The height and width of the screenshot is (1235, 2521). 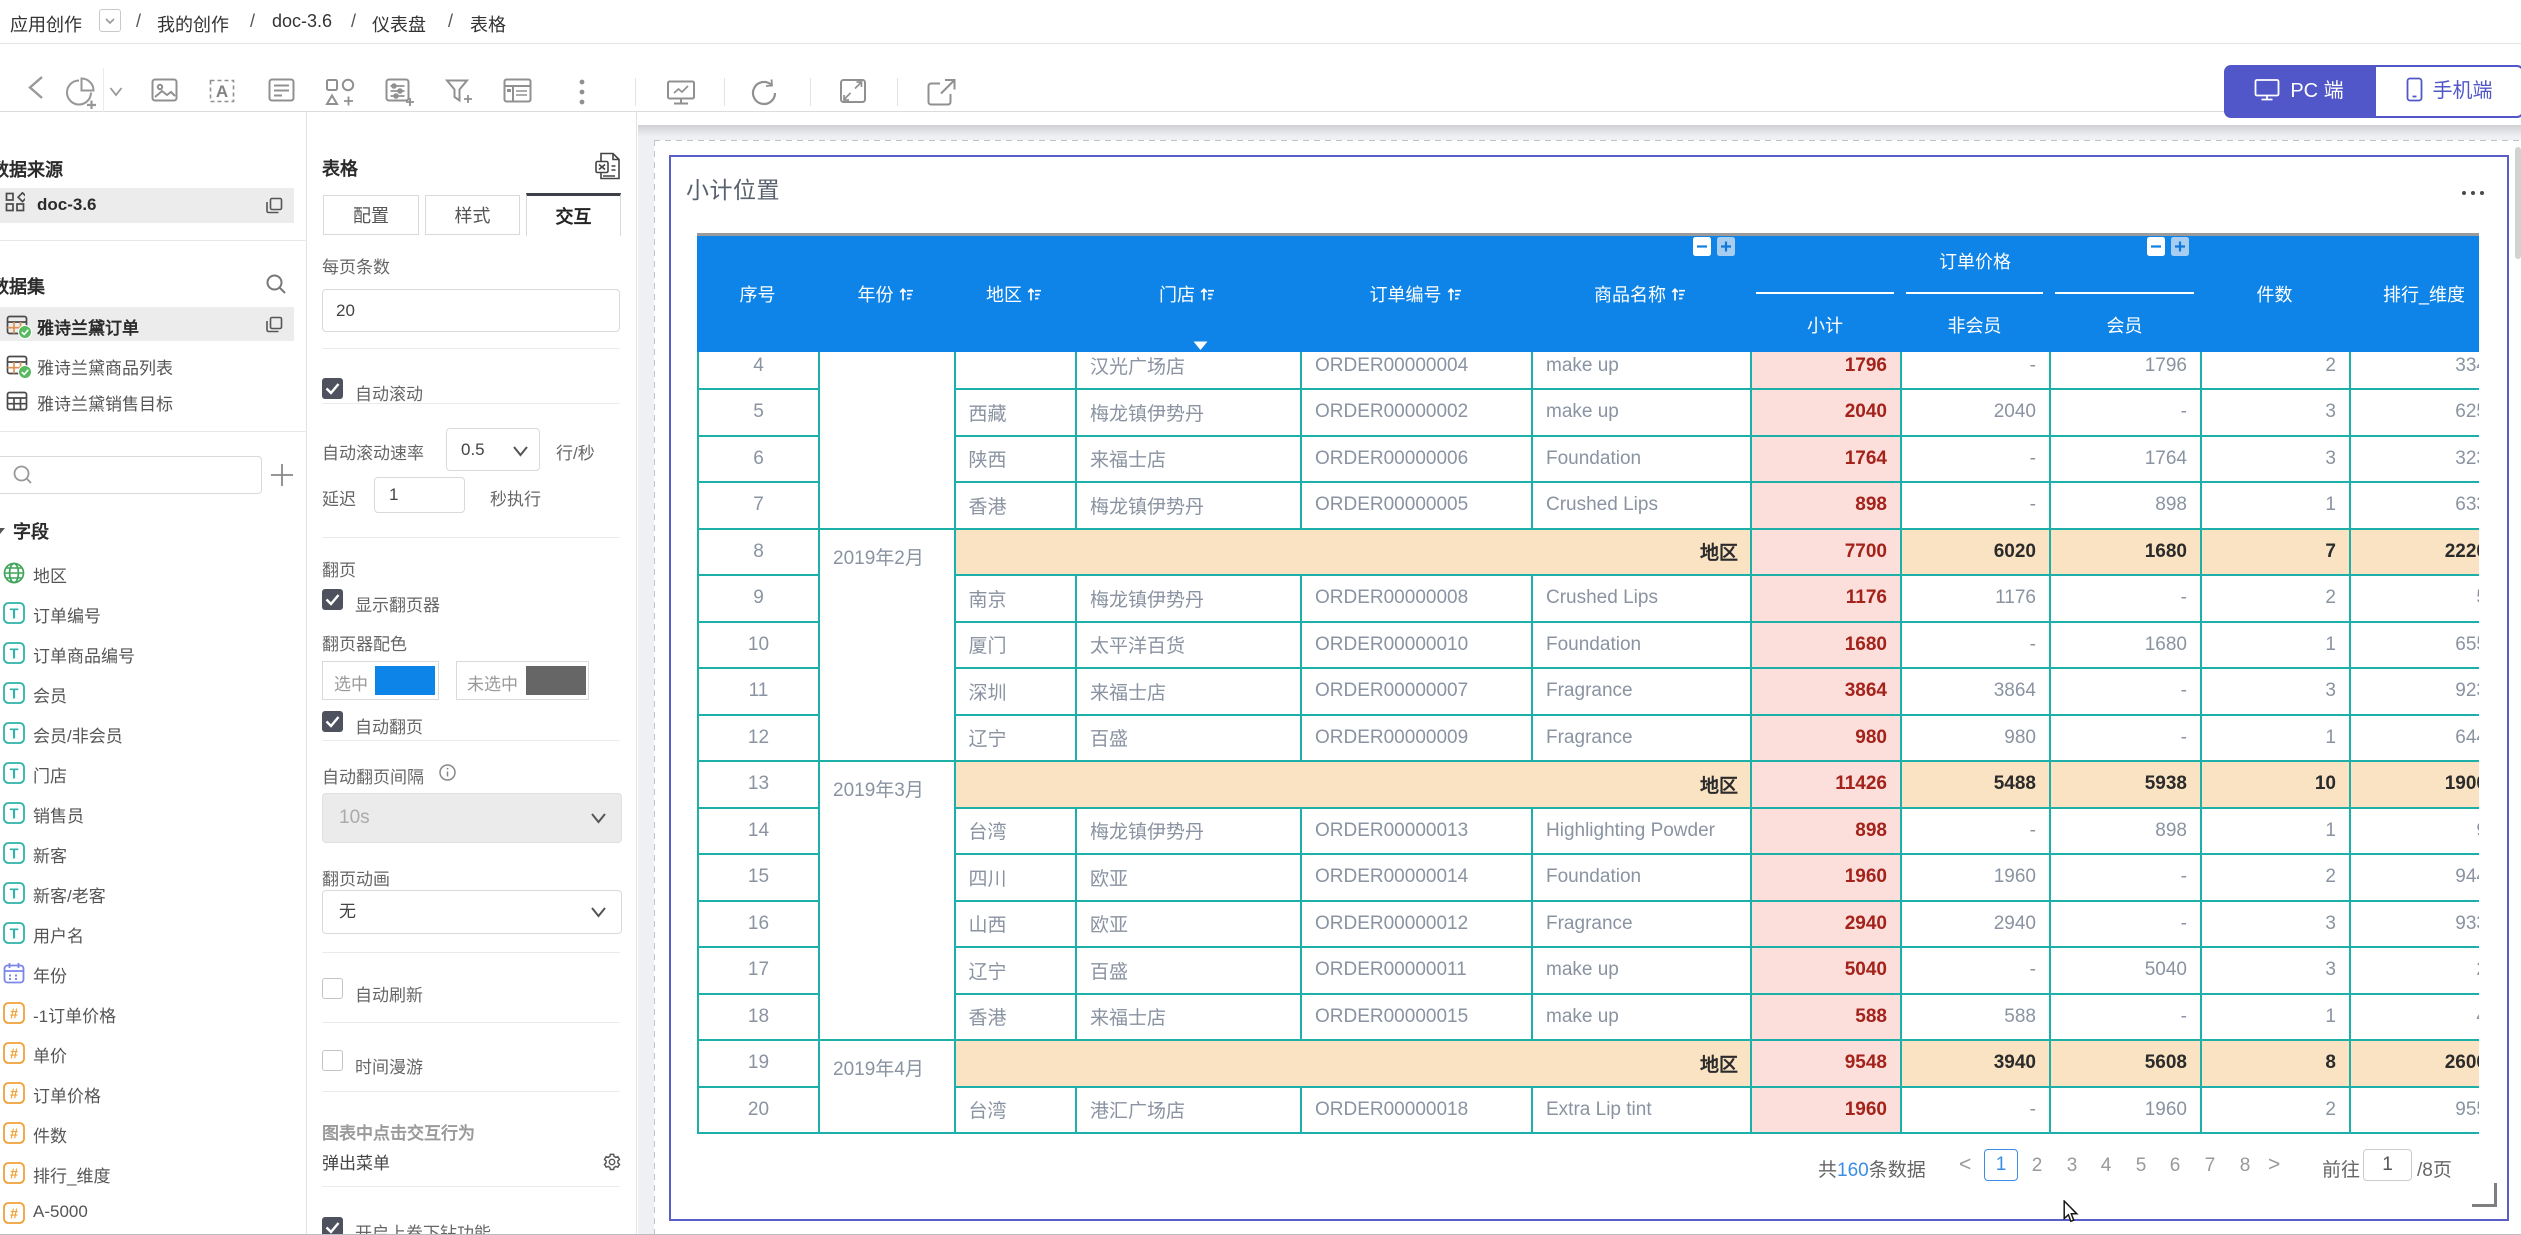 What do you see at coordinates (222, 91) in the screenshot?
I see `svg-text: A` at bounding box center [222, 91].